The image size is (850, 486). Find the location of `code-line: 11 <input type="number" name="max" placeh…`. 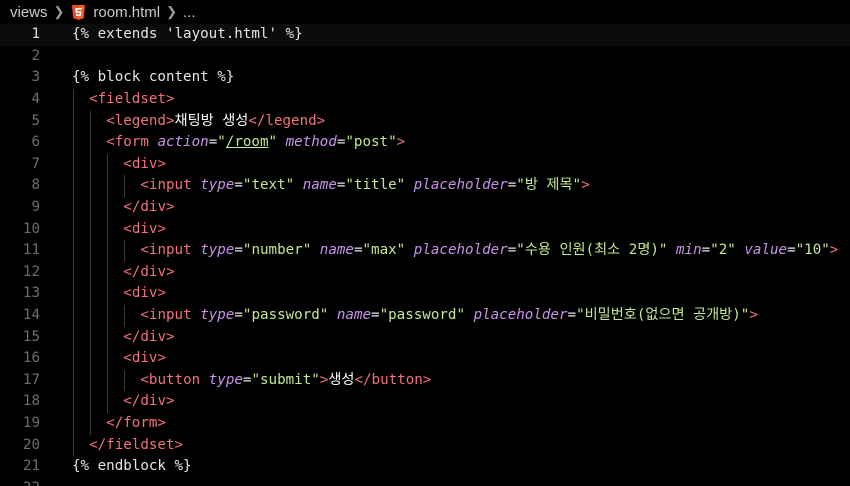

code-line: 11 <input type="number" name="max" placeh… is located at coordinates (425, 251).